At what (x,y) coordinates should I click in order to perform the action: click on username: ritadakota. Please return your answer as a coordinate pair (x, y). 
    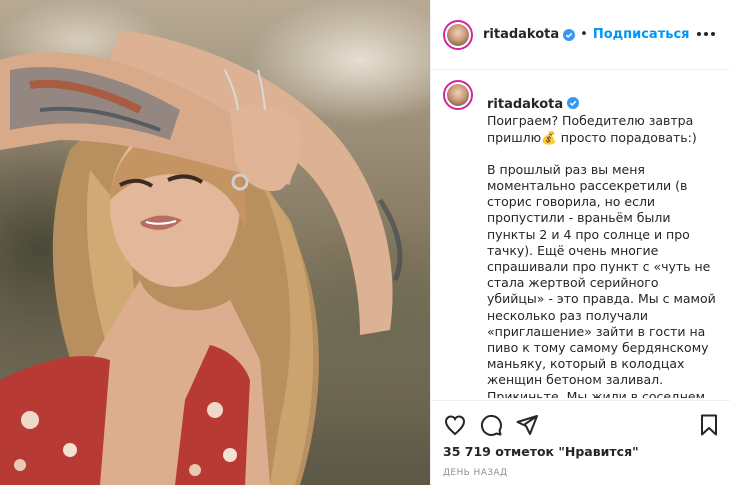
    Looking at the image, I should click on (521, 34).